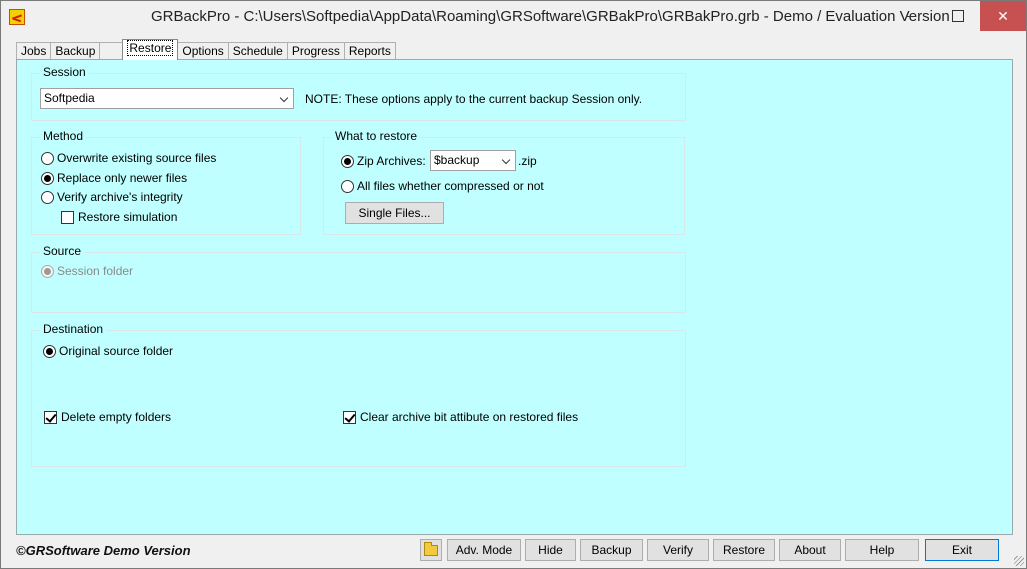 The image size is (1027, 569). Describe the element at coordinates (484, 550) in the screenshot. I see `adv-mode-button: Adv. Mode` at that location.